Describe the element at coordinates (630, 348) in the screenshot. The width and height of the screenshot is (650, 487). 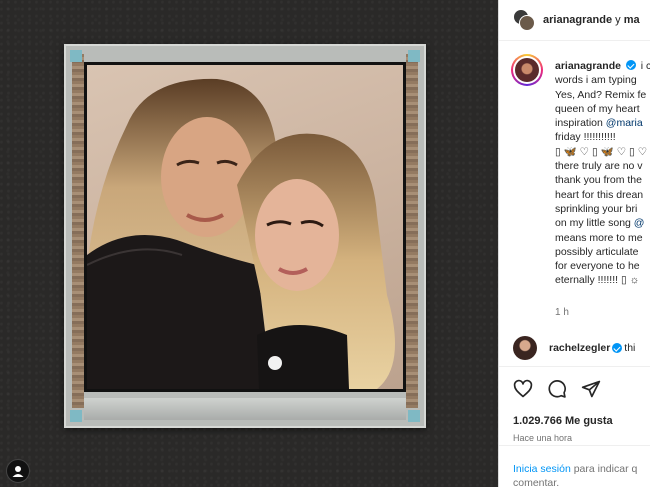
I see `comment-text: thi` at that location.